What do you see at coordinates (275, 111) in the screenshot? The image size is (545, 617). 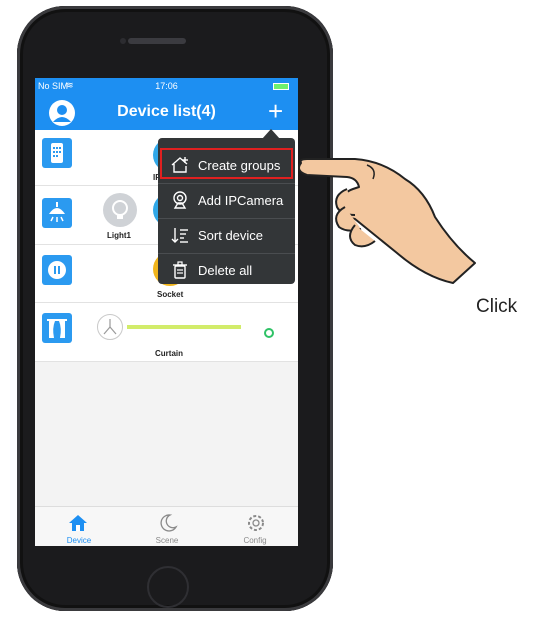 I see `add-icon: +` at bounding box center [275, 111].